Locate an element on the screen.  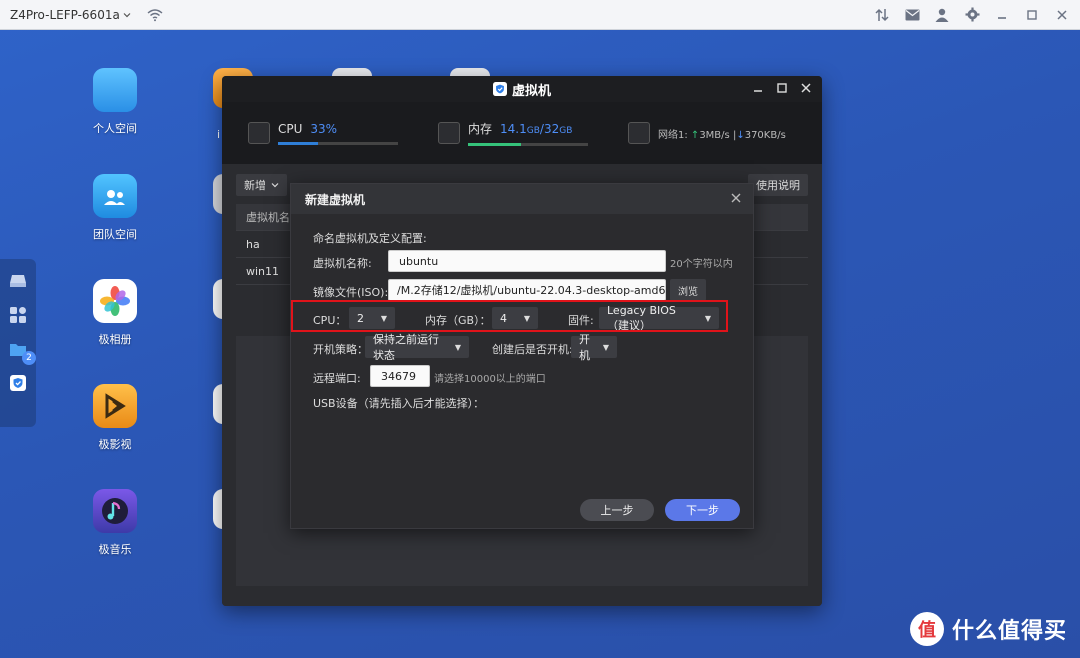
memory-field-label: 内存（GB）： is located at coordinates (458, 320).